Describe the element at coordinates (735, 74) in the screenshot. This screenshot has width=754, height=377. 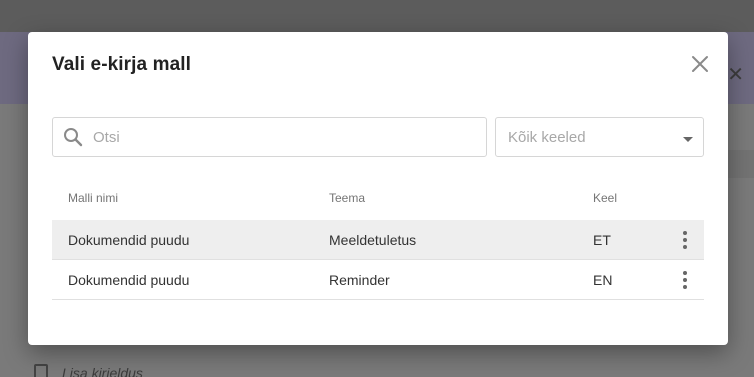
I see `background-close-icon: ✕` at that location.